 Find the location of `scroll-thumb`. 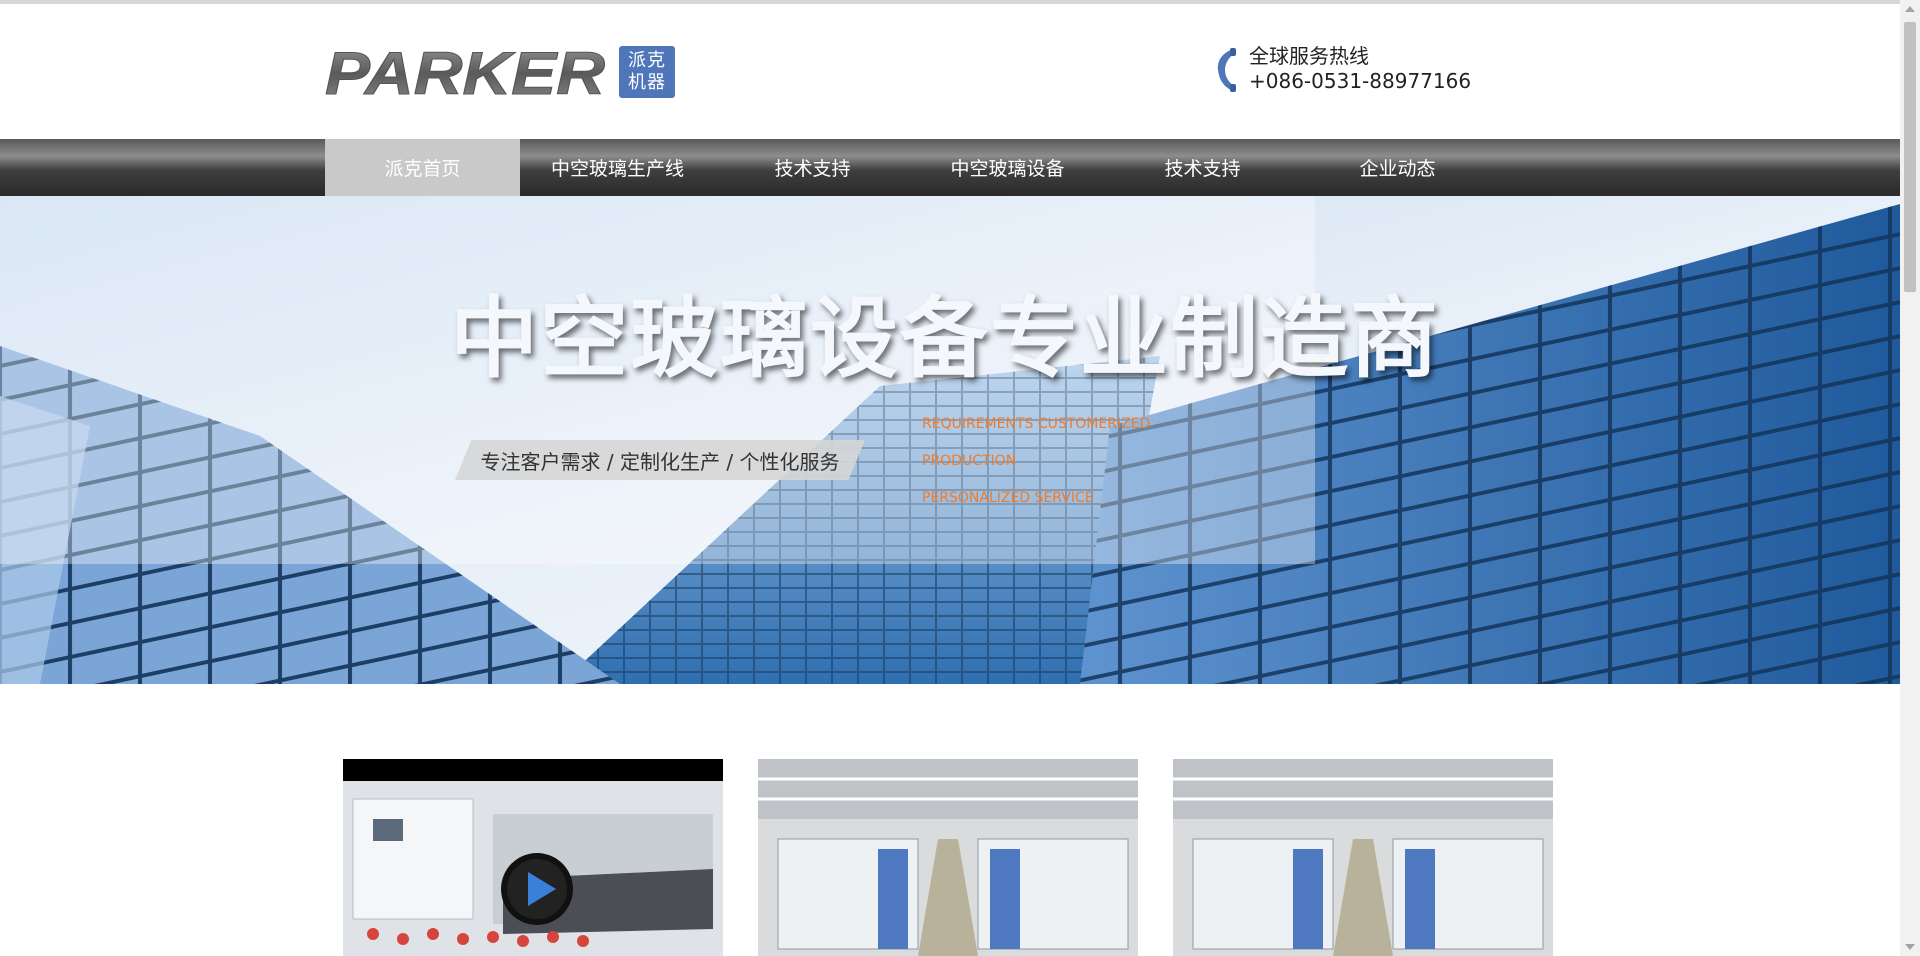

scroll-thumb is located at coordinates (1910, 157).